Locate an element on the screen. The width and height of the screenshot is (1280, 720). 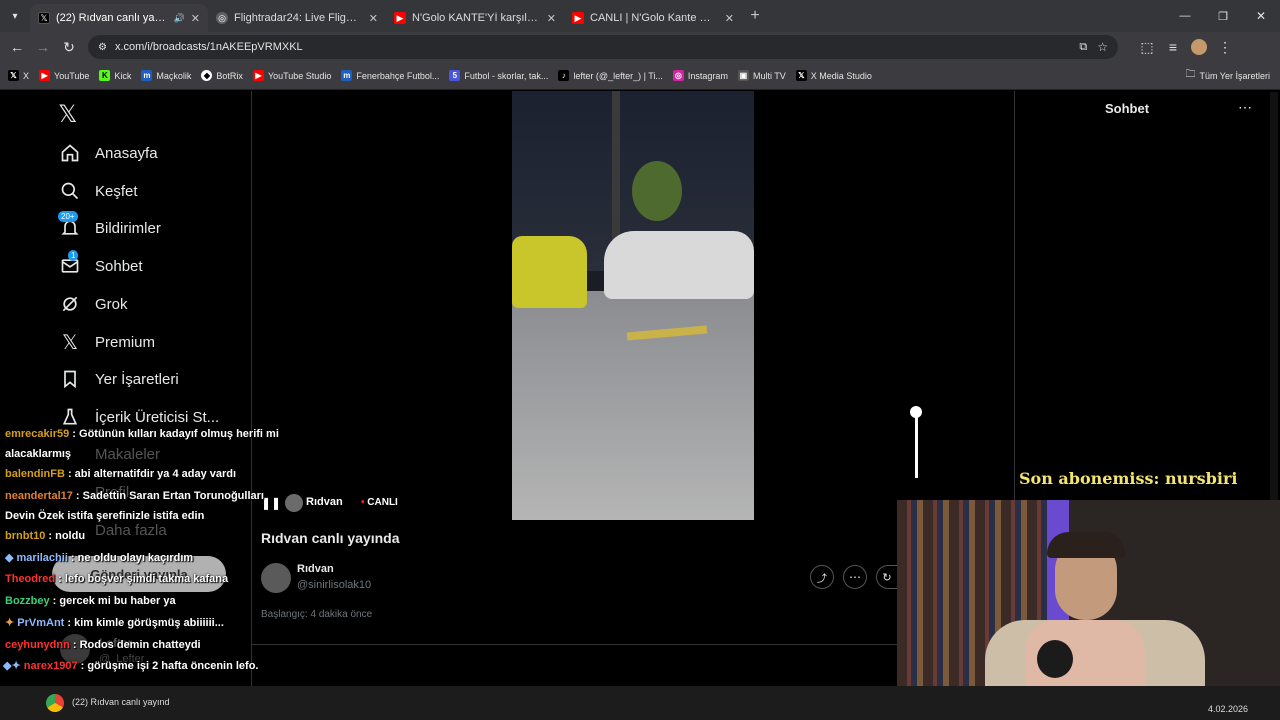
chat-message: ◆ marilachii : ne oldu olayı kaçırdım is located at coordinates (145, 559).